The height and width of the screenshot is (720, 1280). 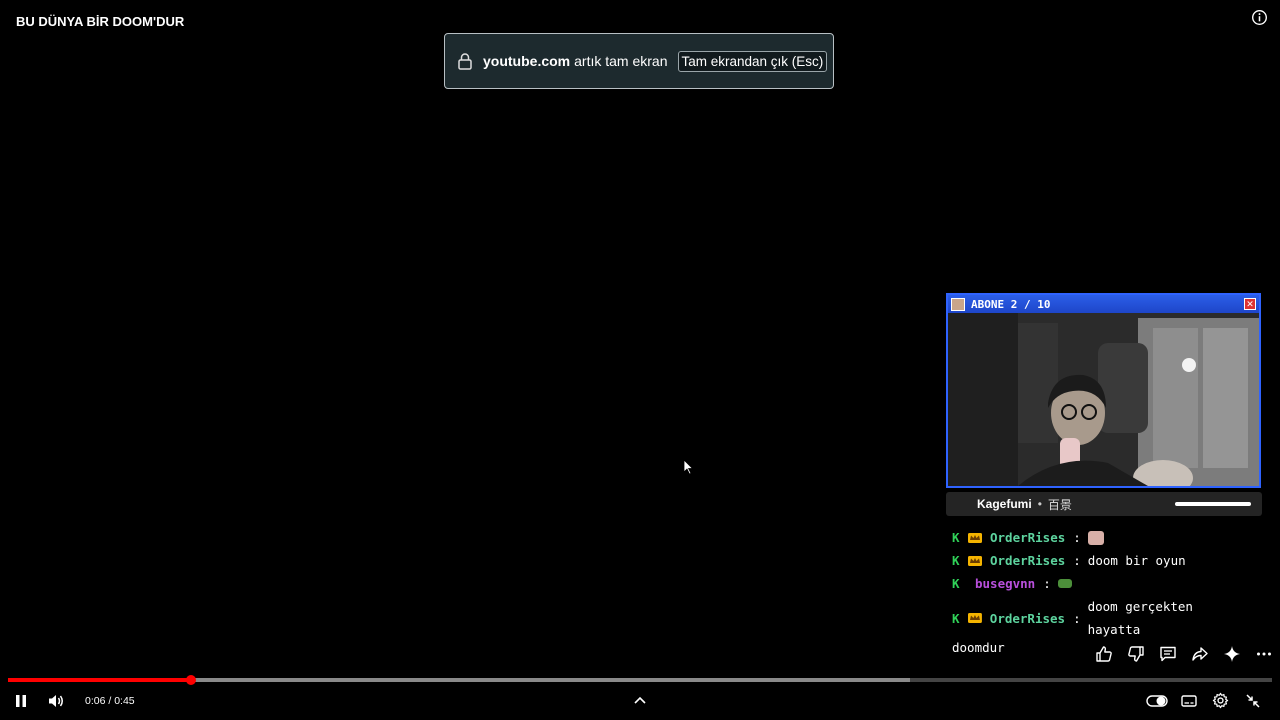 I want to click on chevron-up-icon, so click(x=640, y=700).